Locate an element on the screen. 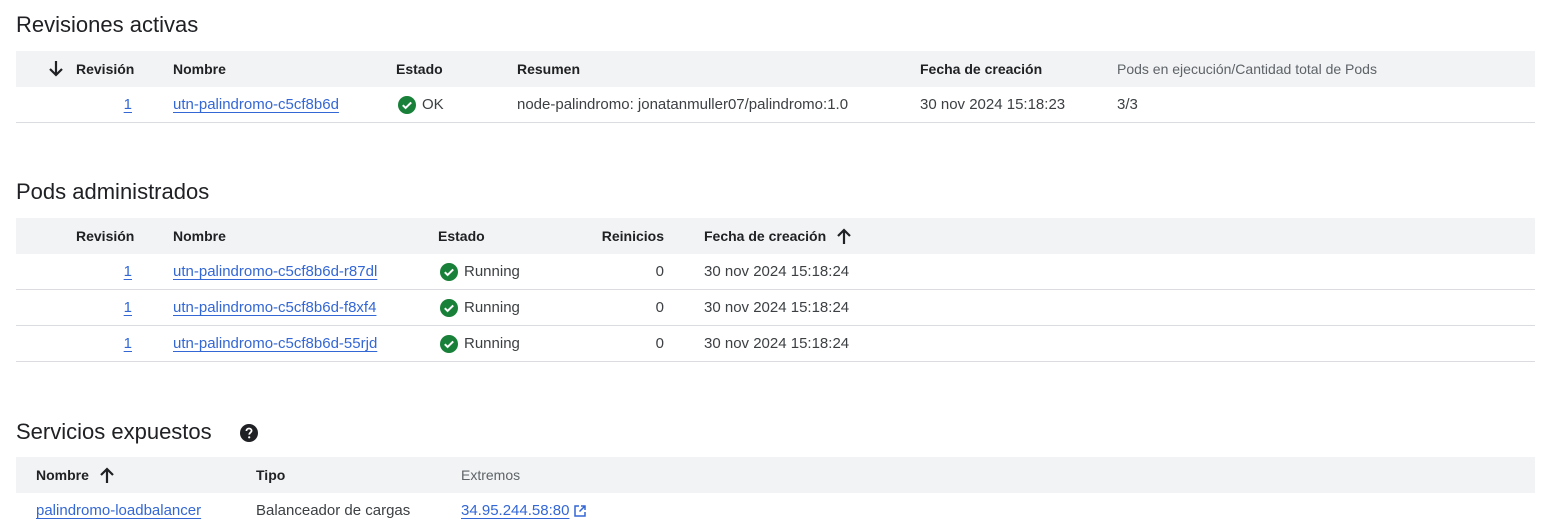 Image resolution: width=1550 pixels, height=528 pixels. pods-header-restarts: Reinicios is located at coordinates (620, 236).